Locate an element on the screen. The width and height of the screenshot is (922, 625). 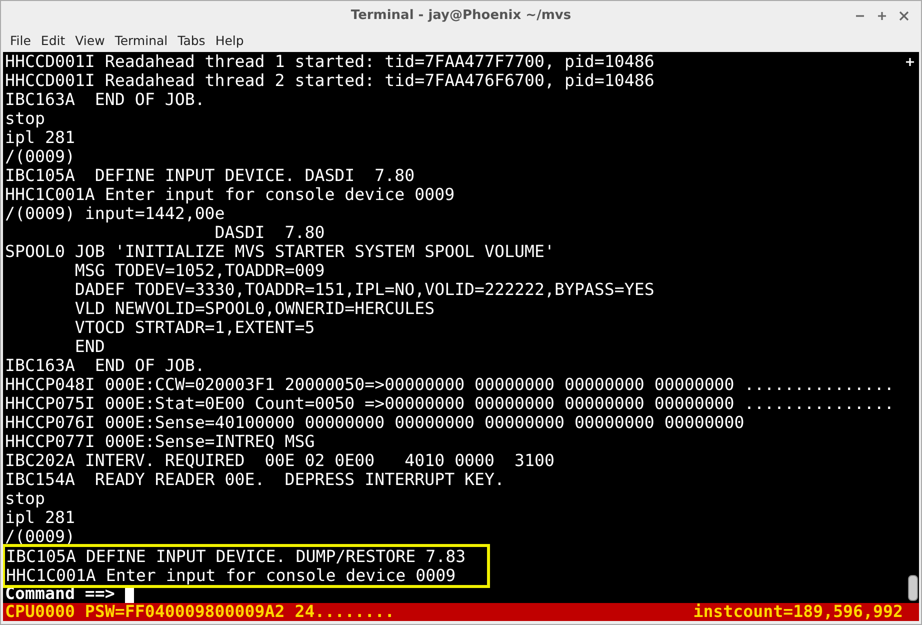
plus-icon is located at coordinates (910, 62).